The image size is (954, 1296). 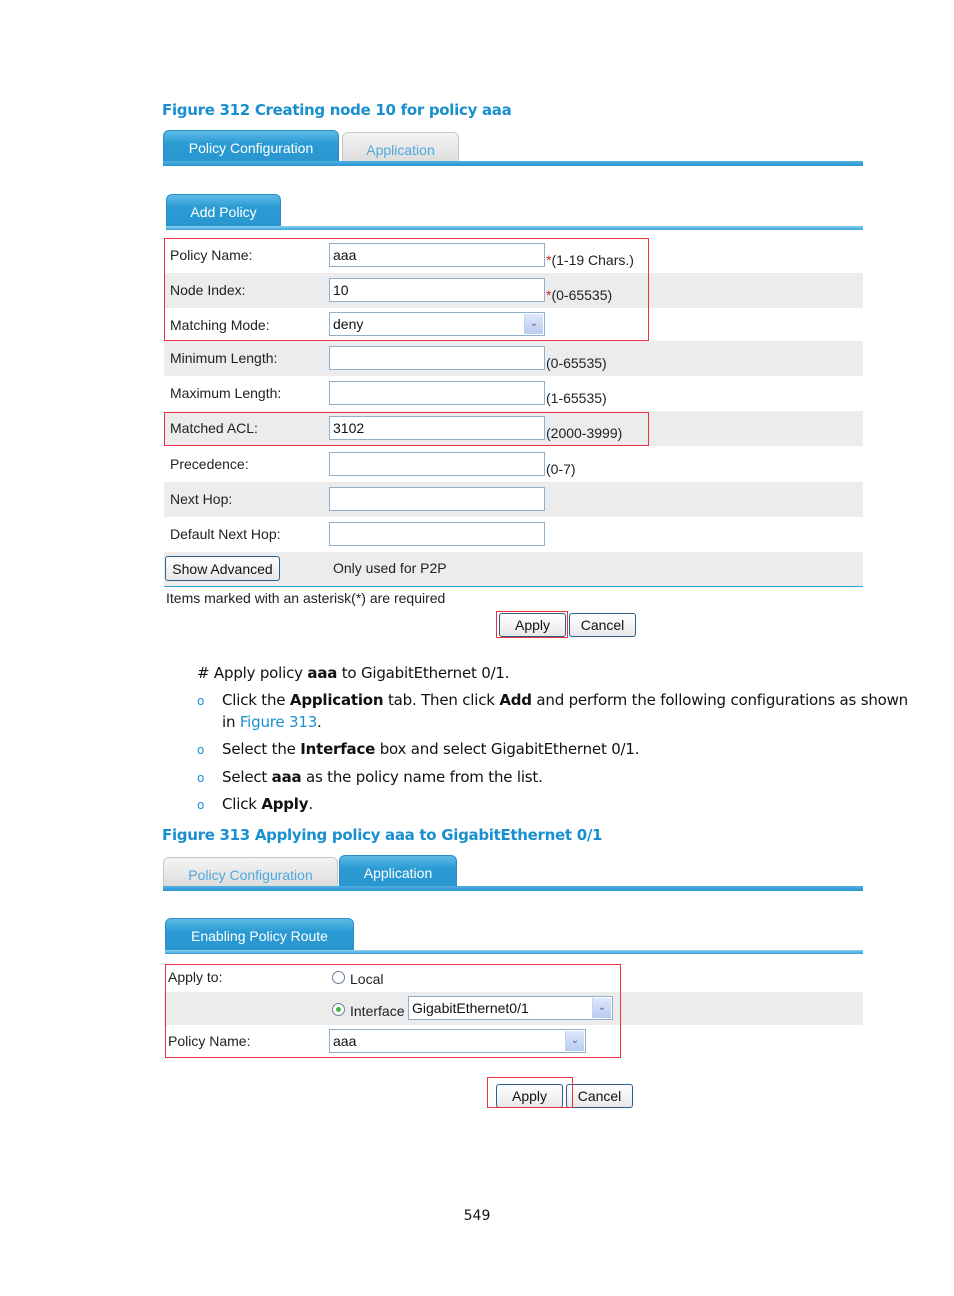 I want to click on instruction-step-4: Click Apply., so click(x=267, y=804).